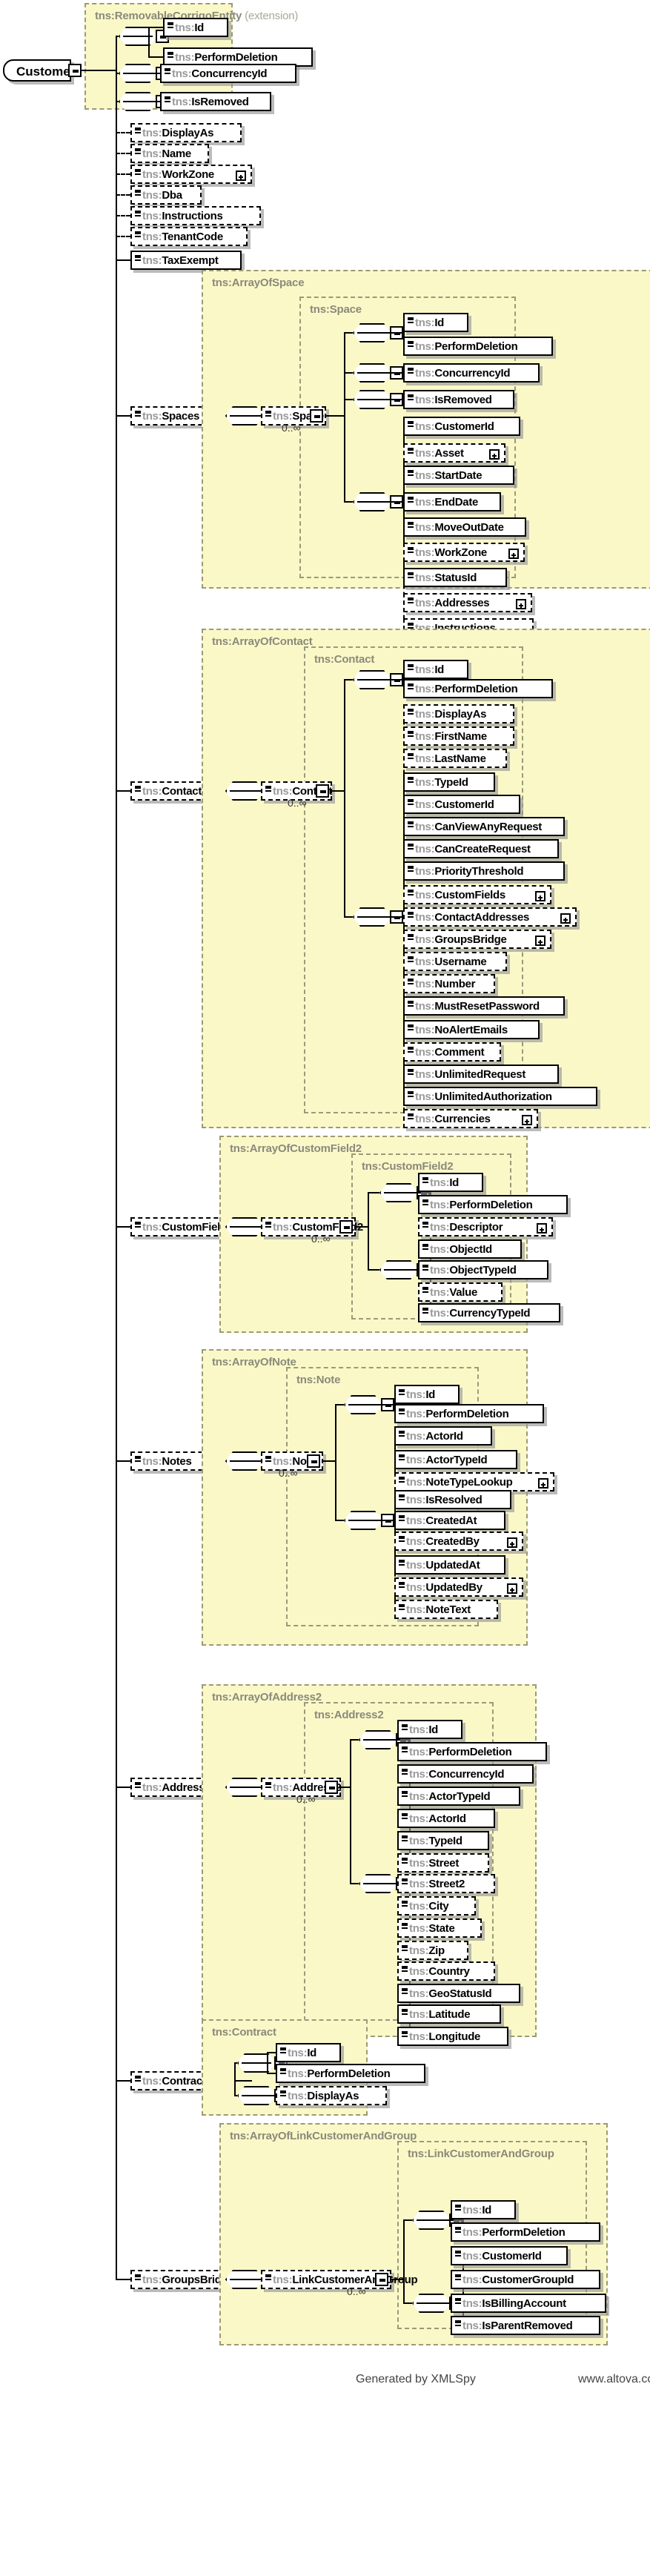 This screenshot has width=650, height=2576. Describe the element at coordinates (484, 871) in the screenshot. I see `element-prioritythreshold: tns: PriorityThreshold` at that location.